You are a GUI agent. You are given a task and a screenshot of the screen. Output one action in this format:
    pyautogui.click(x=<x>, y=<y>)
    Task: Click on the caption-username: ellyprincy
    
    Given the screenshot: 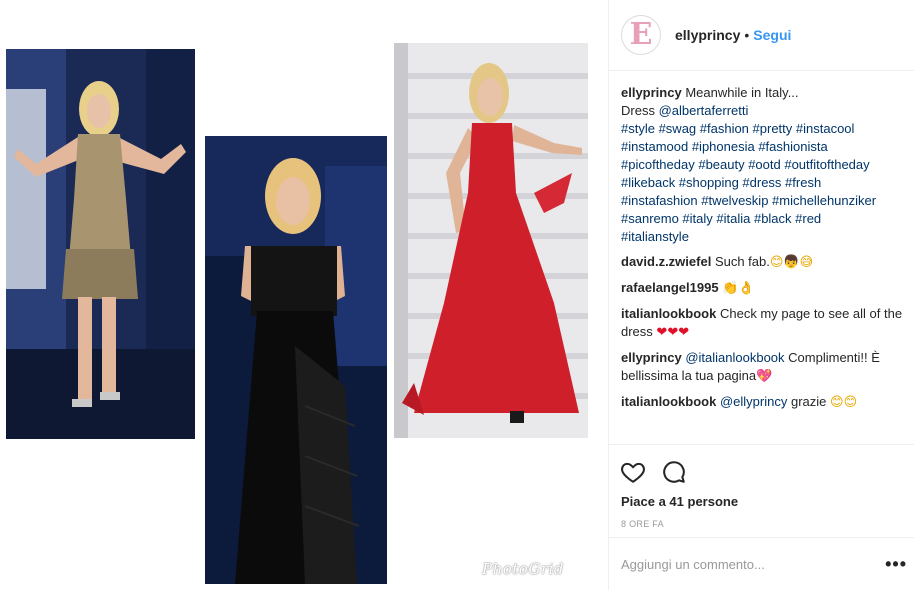 What is the action you would take?
    pyautogui.click(x=651, y=92)
    